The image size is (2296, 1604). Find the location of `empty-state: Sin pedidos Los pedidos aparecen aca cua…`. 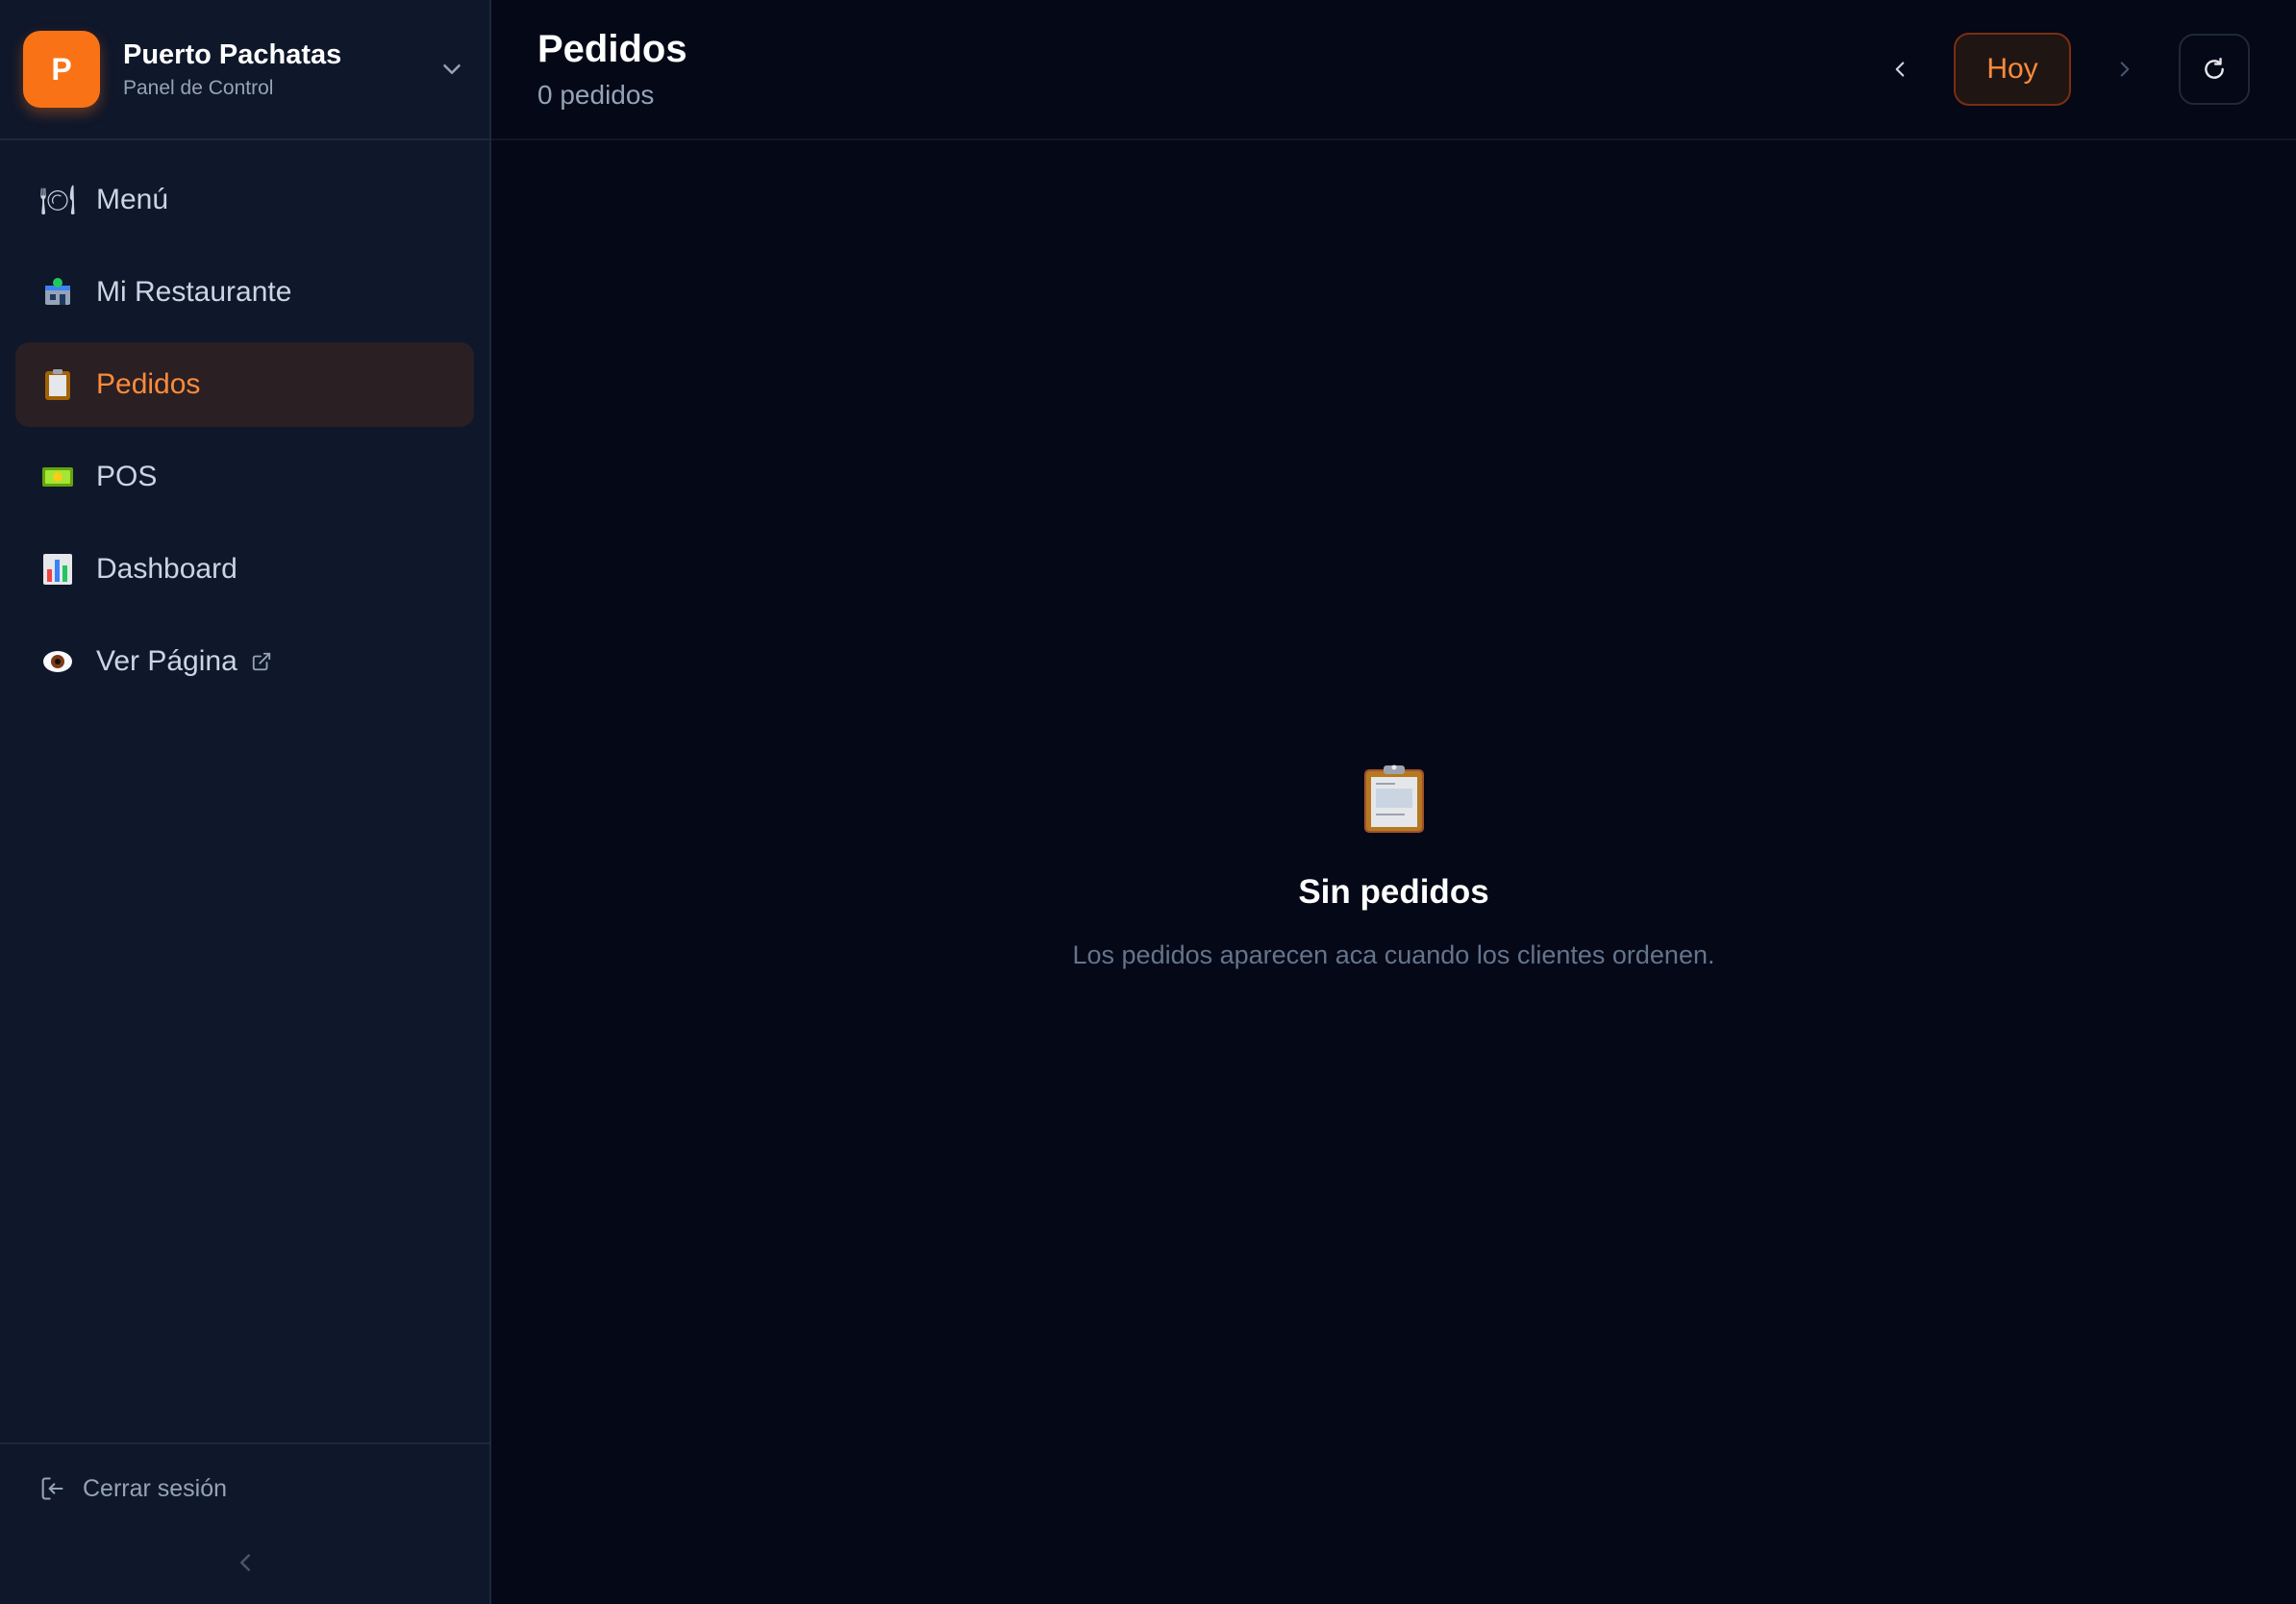

empty-state: Sin pedidos Los pedidos aparecen aca cua… is located at coordinates (1393, 867).